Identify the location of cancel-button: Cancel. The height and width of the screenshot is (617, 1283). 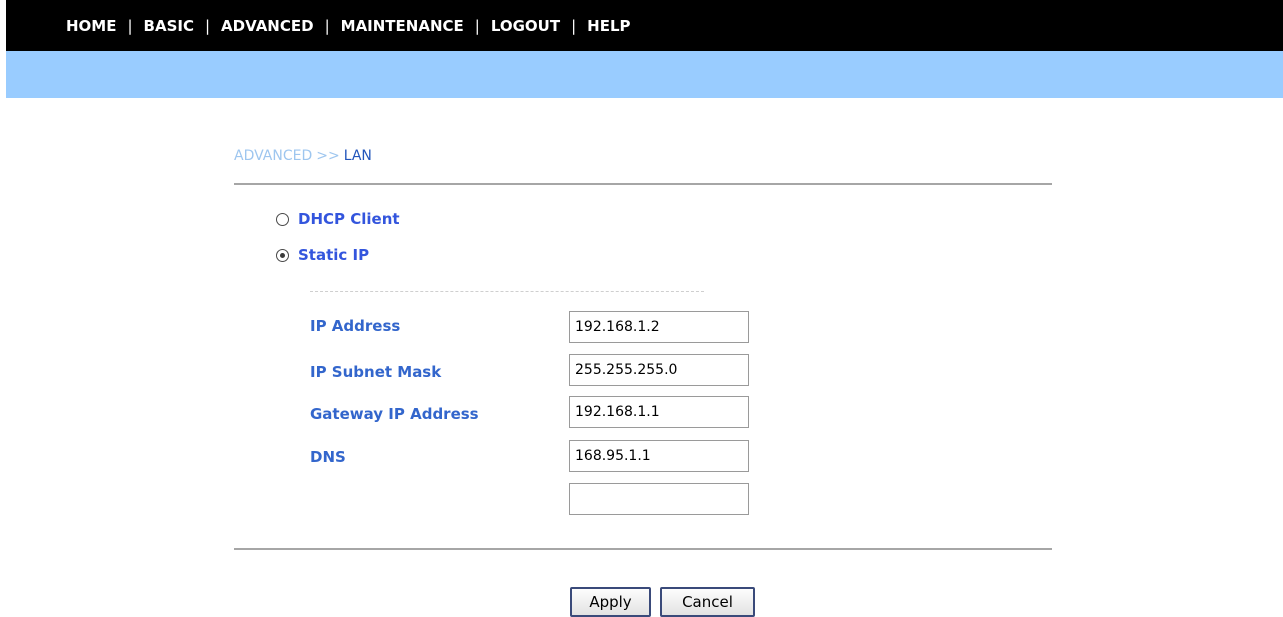
(707, 602).